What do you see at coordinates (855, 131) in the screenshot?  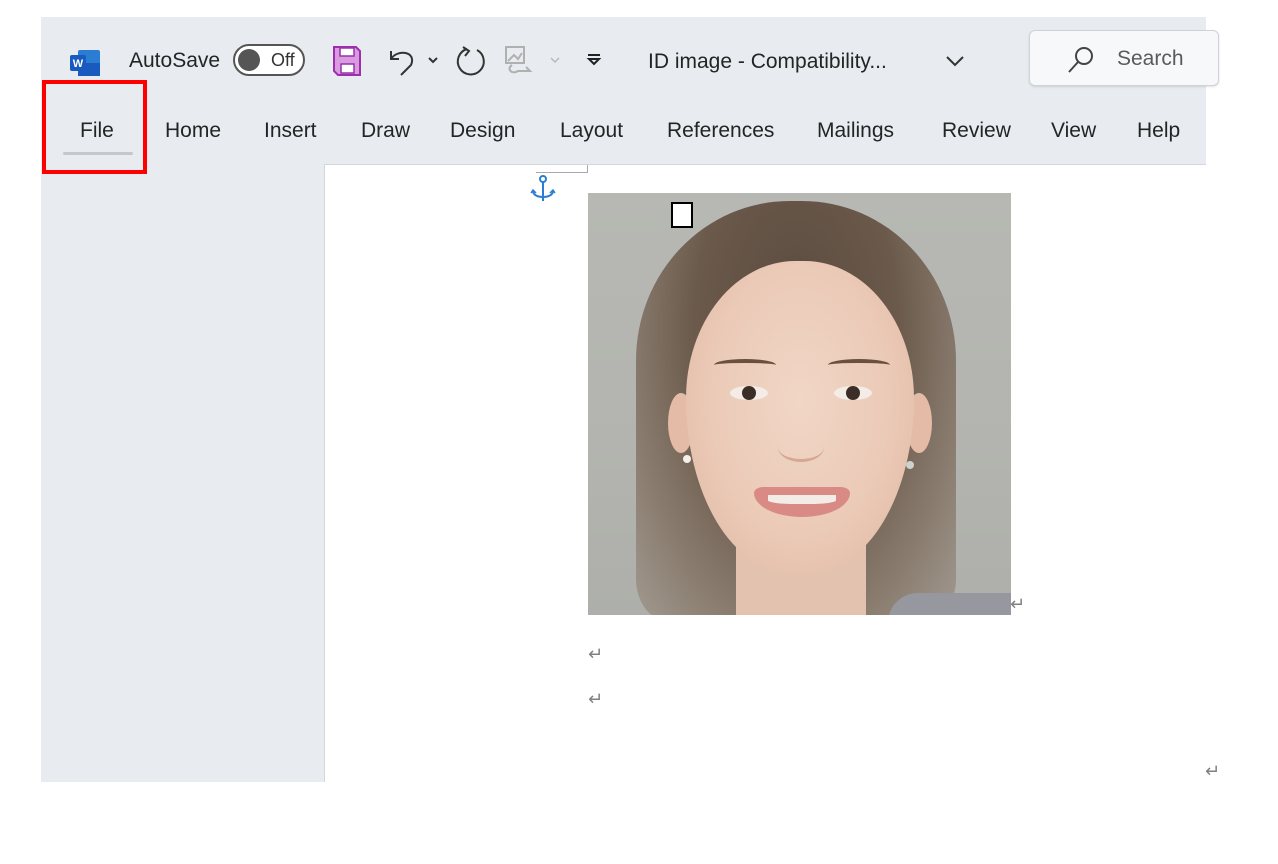 I see `tab-mailings: Mailings` at bounding box center [855, 131].